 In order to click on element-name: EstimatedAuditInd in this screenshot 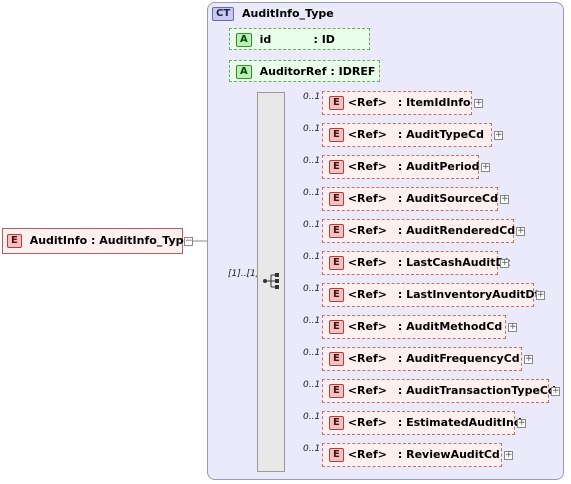, I will do `click(464, 422)`.